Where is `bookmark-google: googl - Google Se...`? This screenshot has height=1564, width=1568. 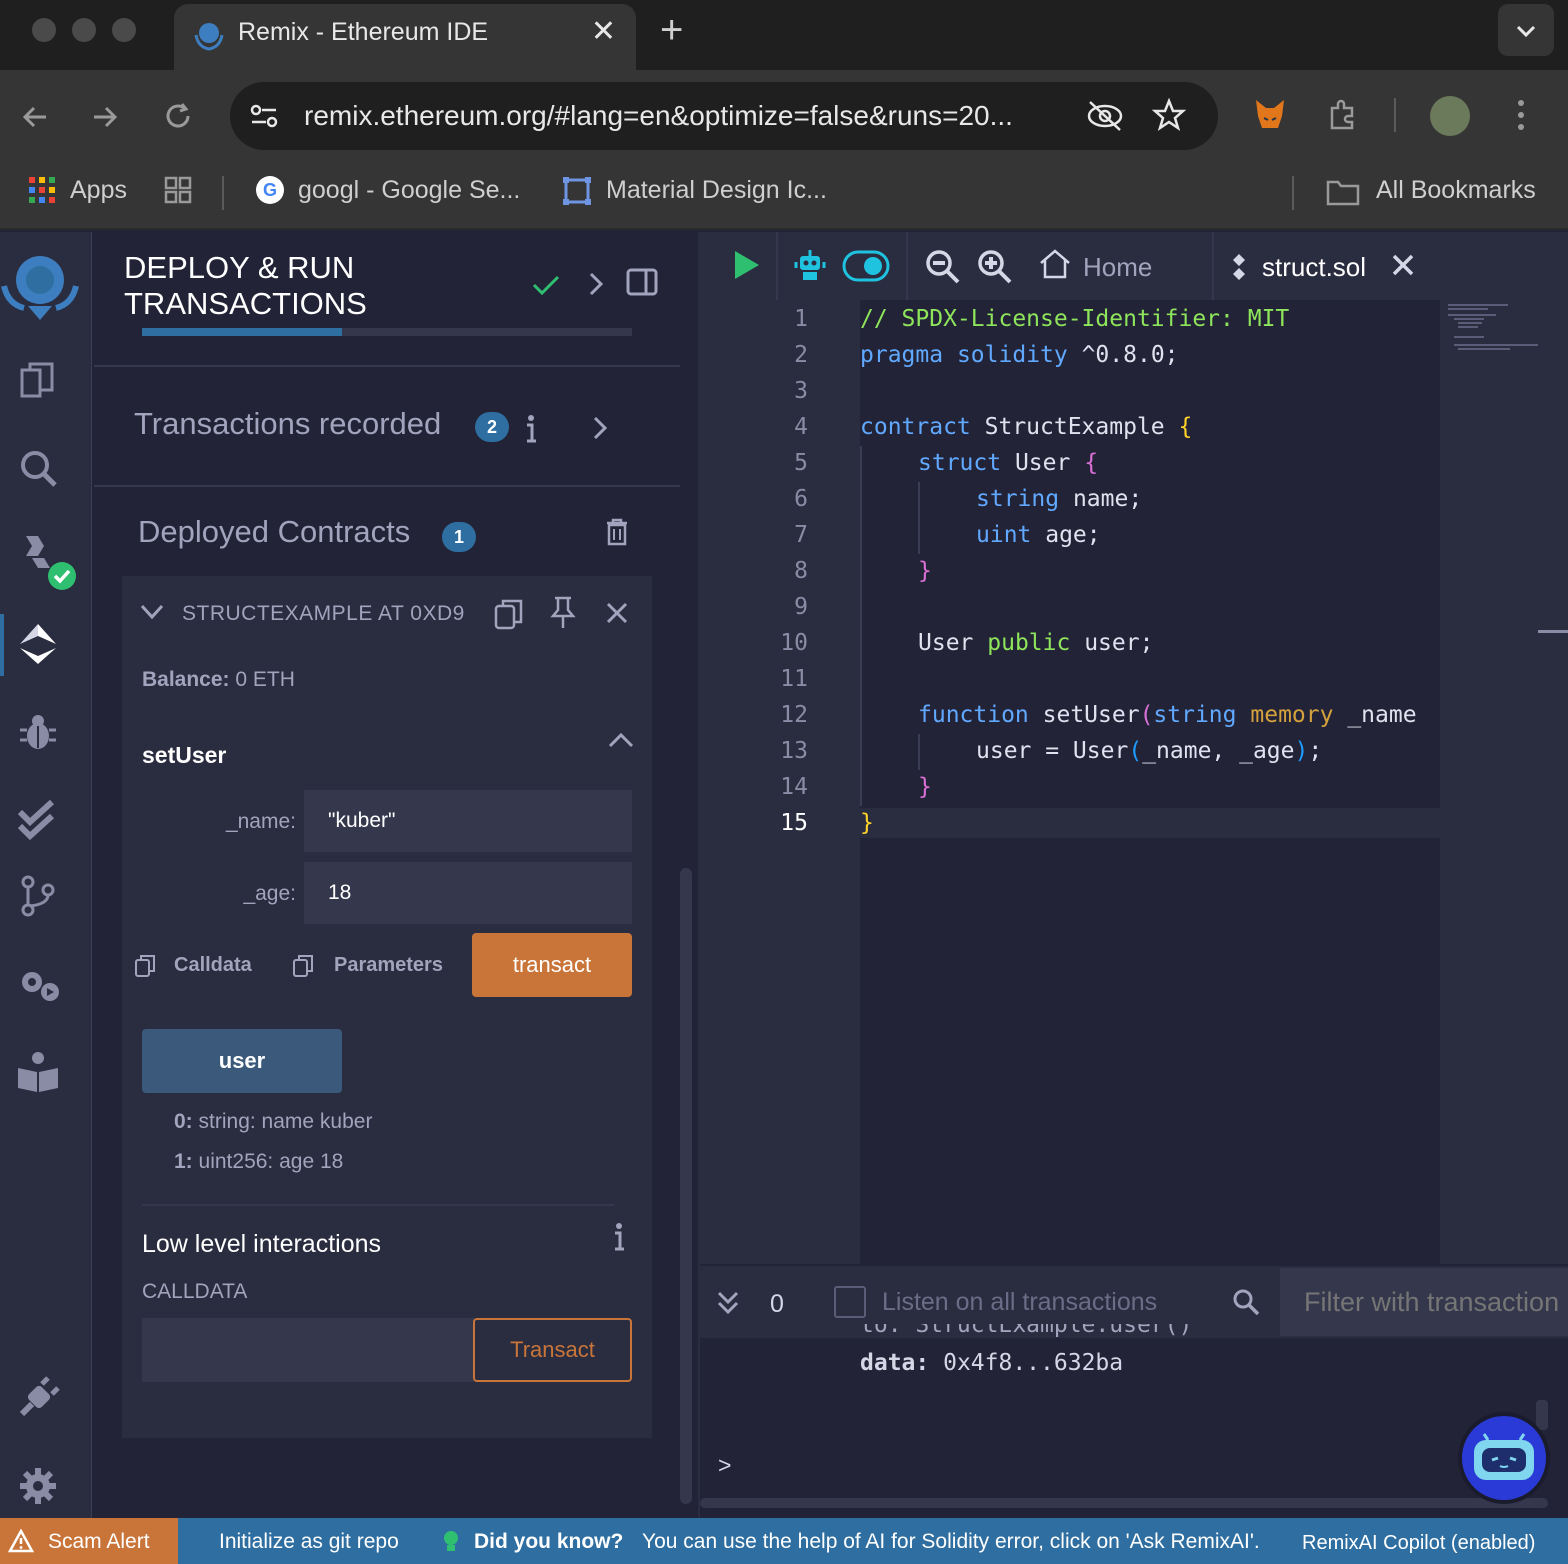 bookmark-google: googl - Google Se... is located at coordinates (409, 190).